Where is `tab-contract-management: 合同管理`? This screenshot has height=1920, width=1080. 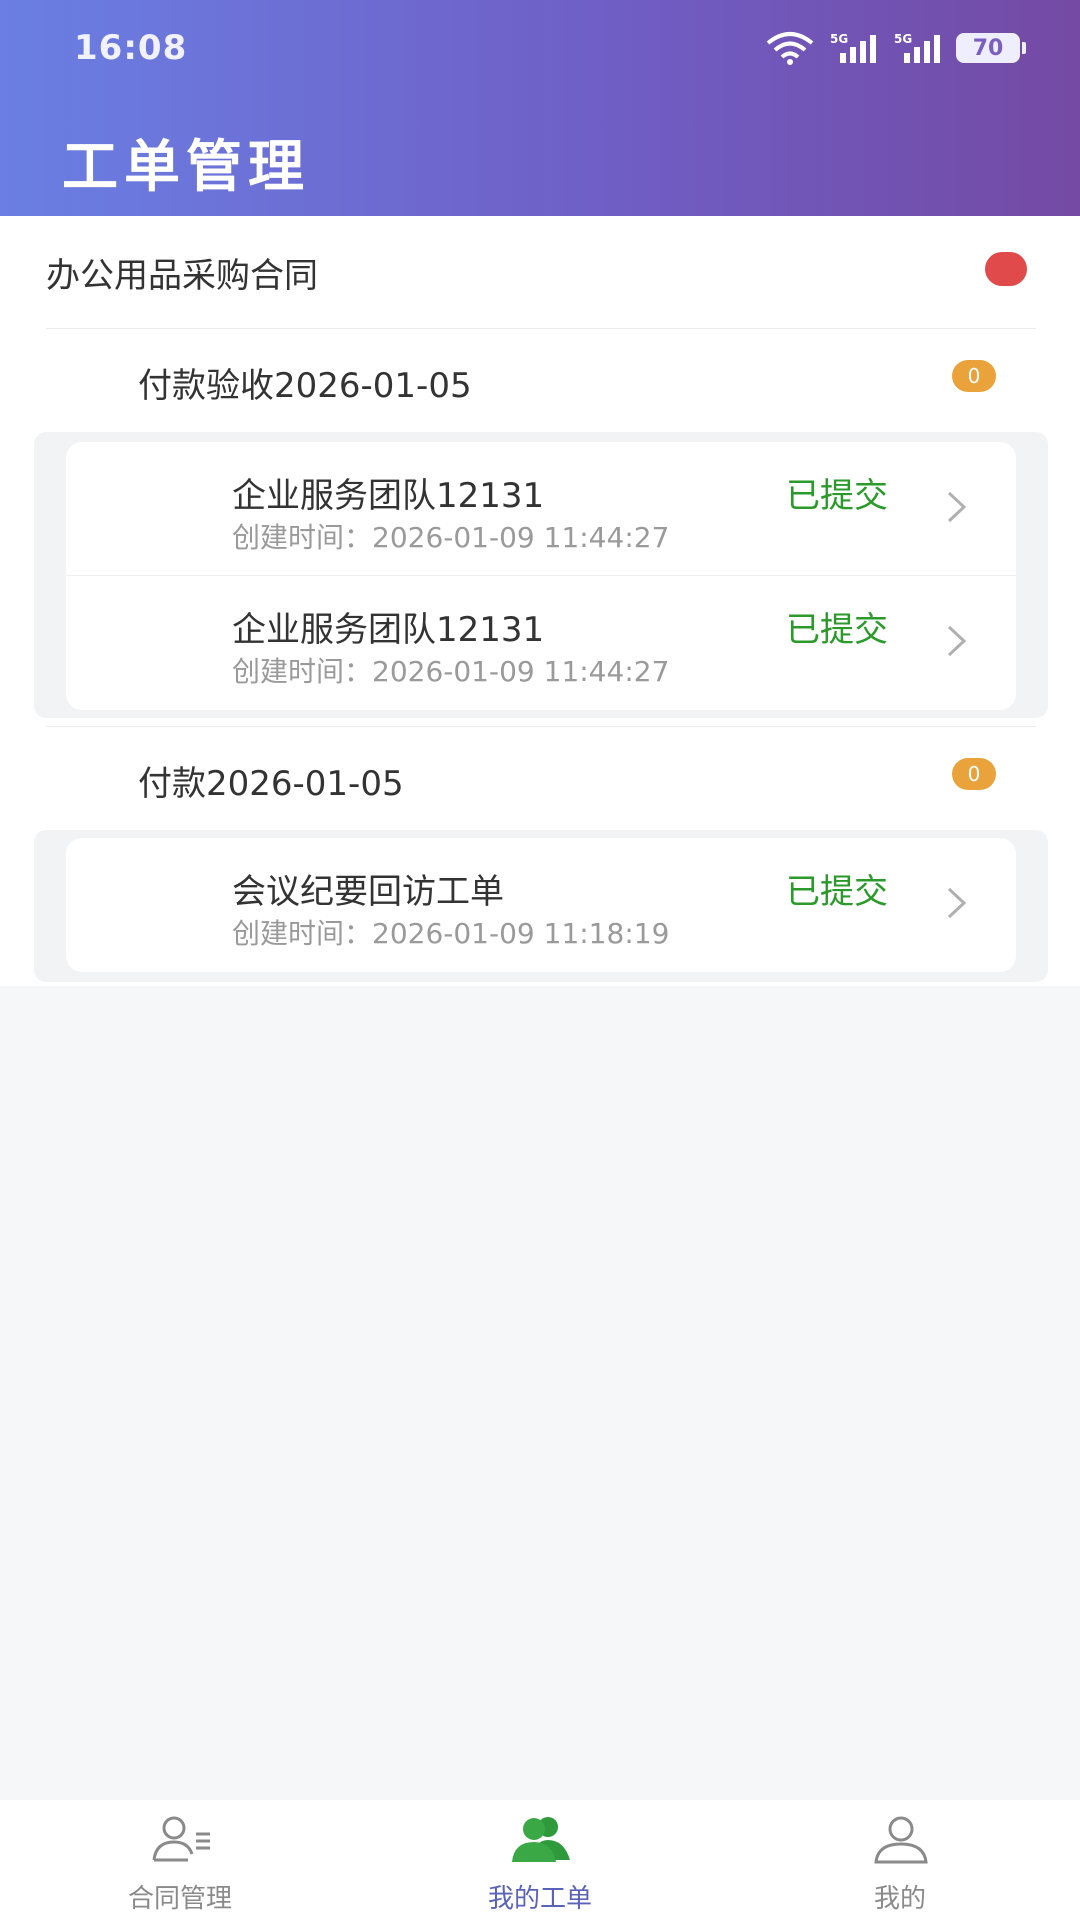 tab-contract-management: 合同管理 is located at coordinates (180, 1860).